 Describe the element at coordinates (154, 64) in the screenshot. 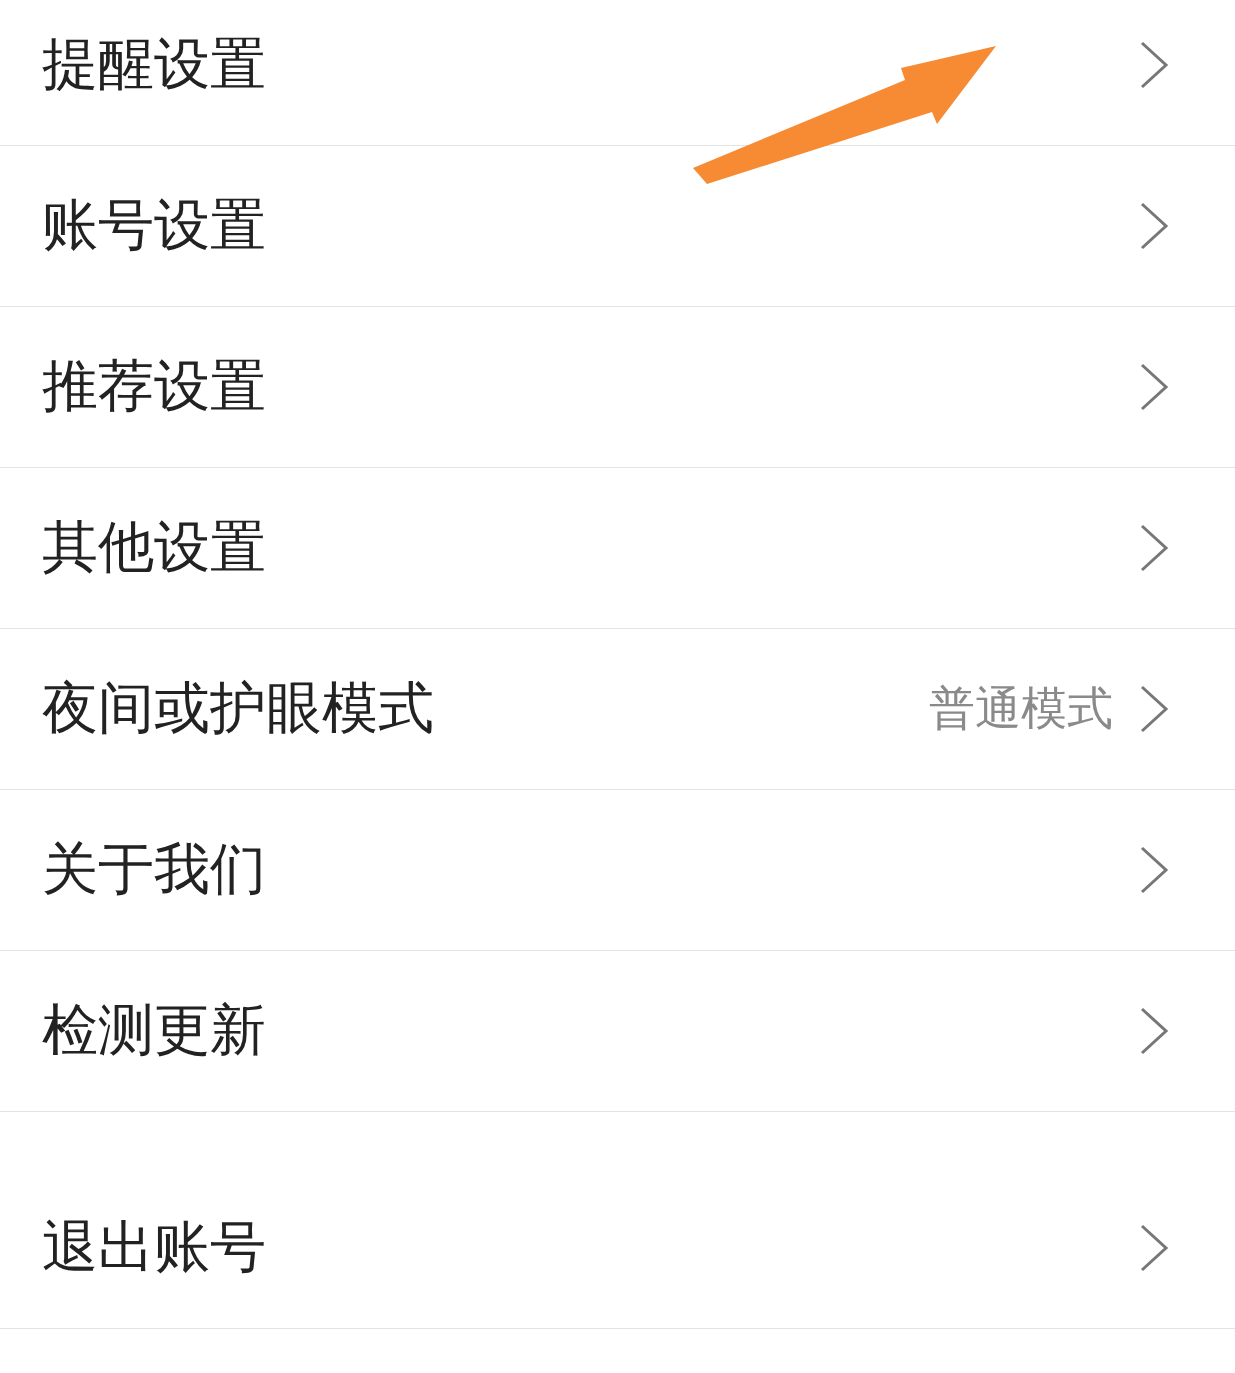

I see `row-label: 提醒设置` at that location.